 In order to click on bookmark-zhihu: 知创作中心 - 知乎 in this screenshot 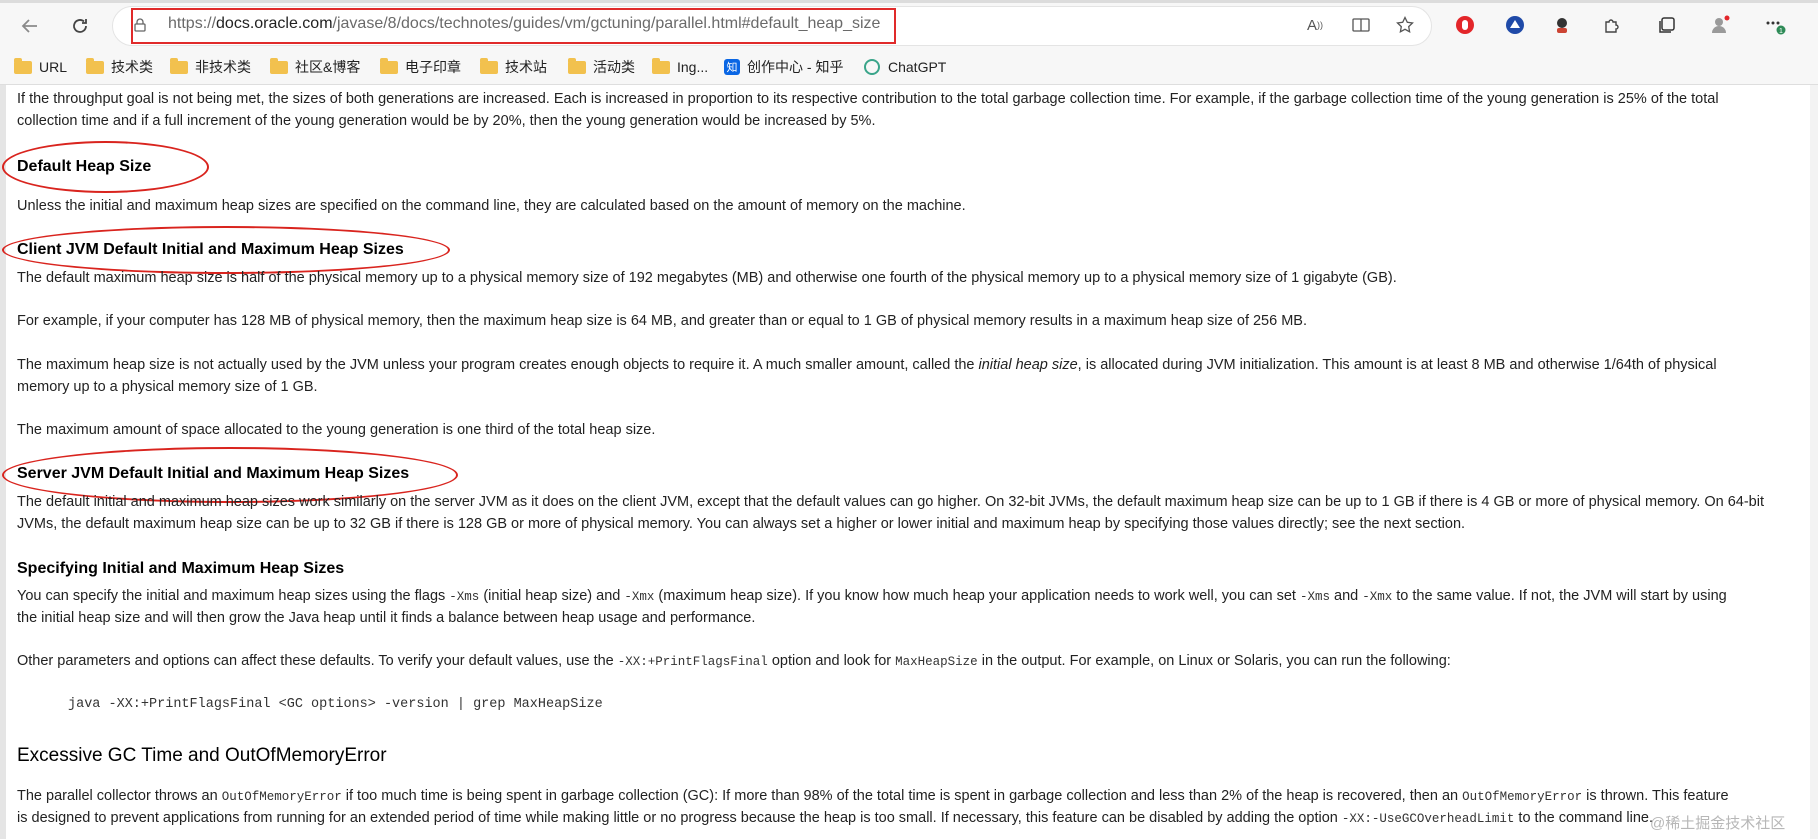, I will do `click(783, 67)`.